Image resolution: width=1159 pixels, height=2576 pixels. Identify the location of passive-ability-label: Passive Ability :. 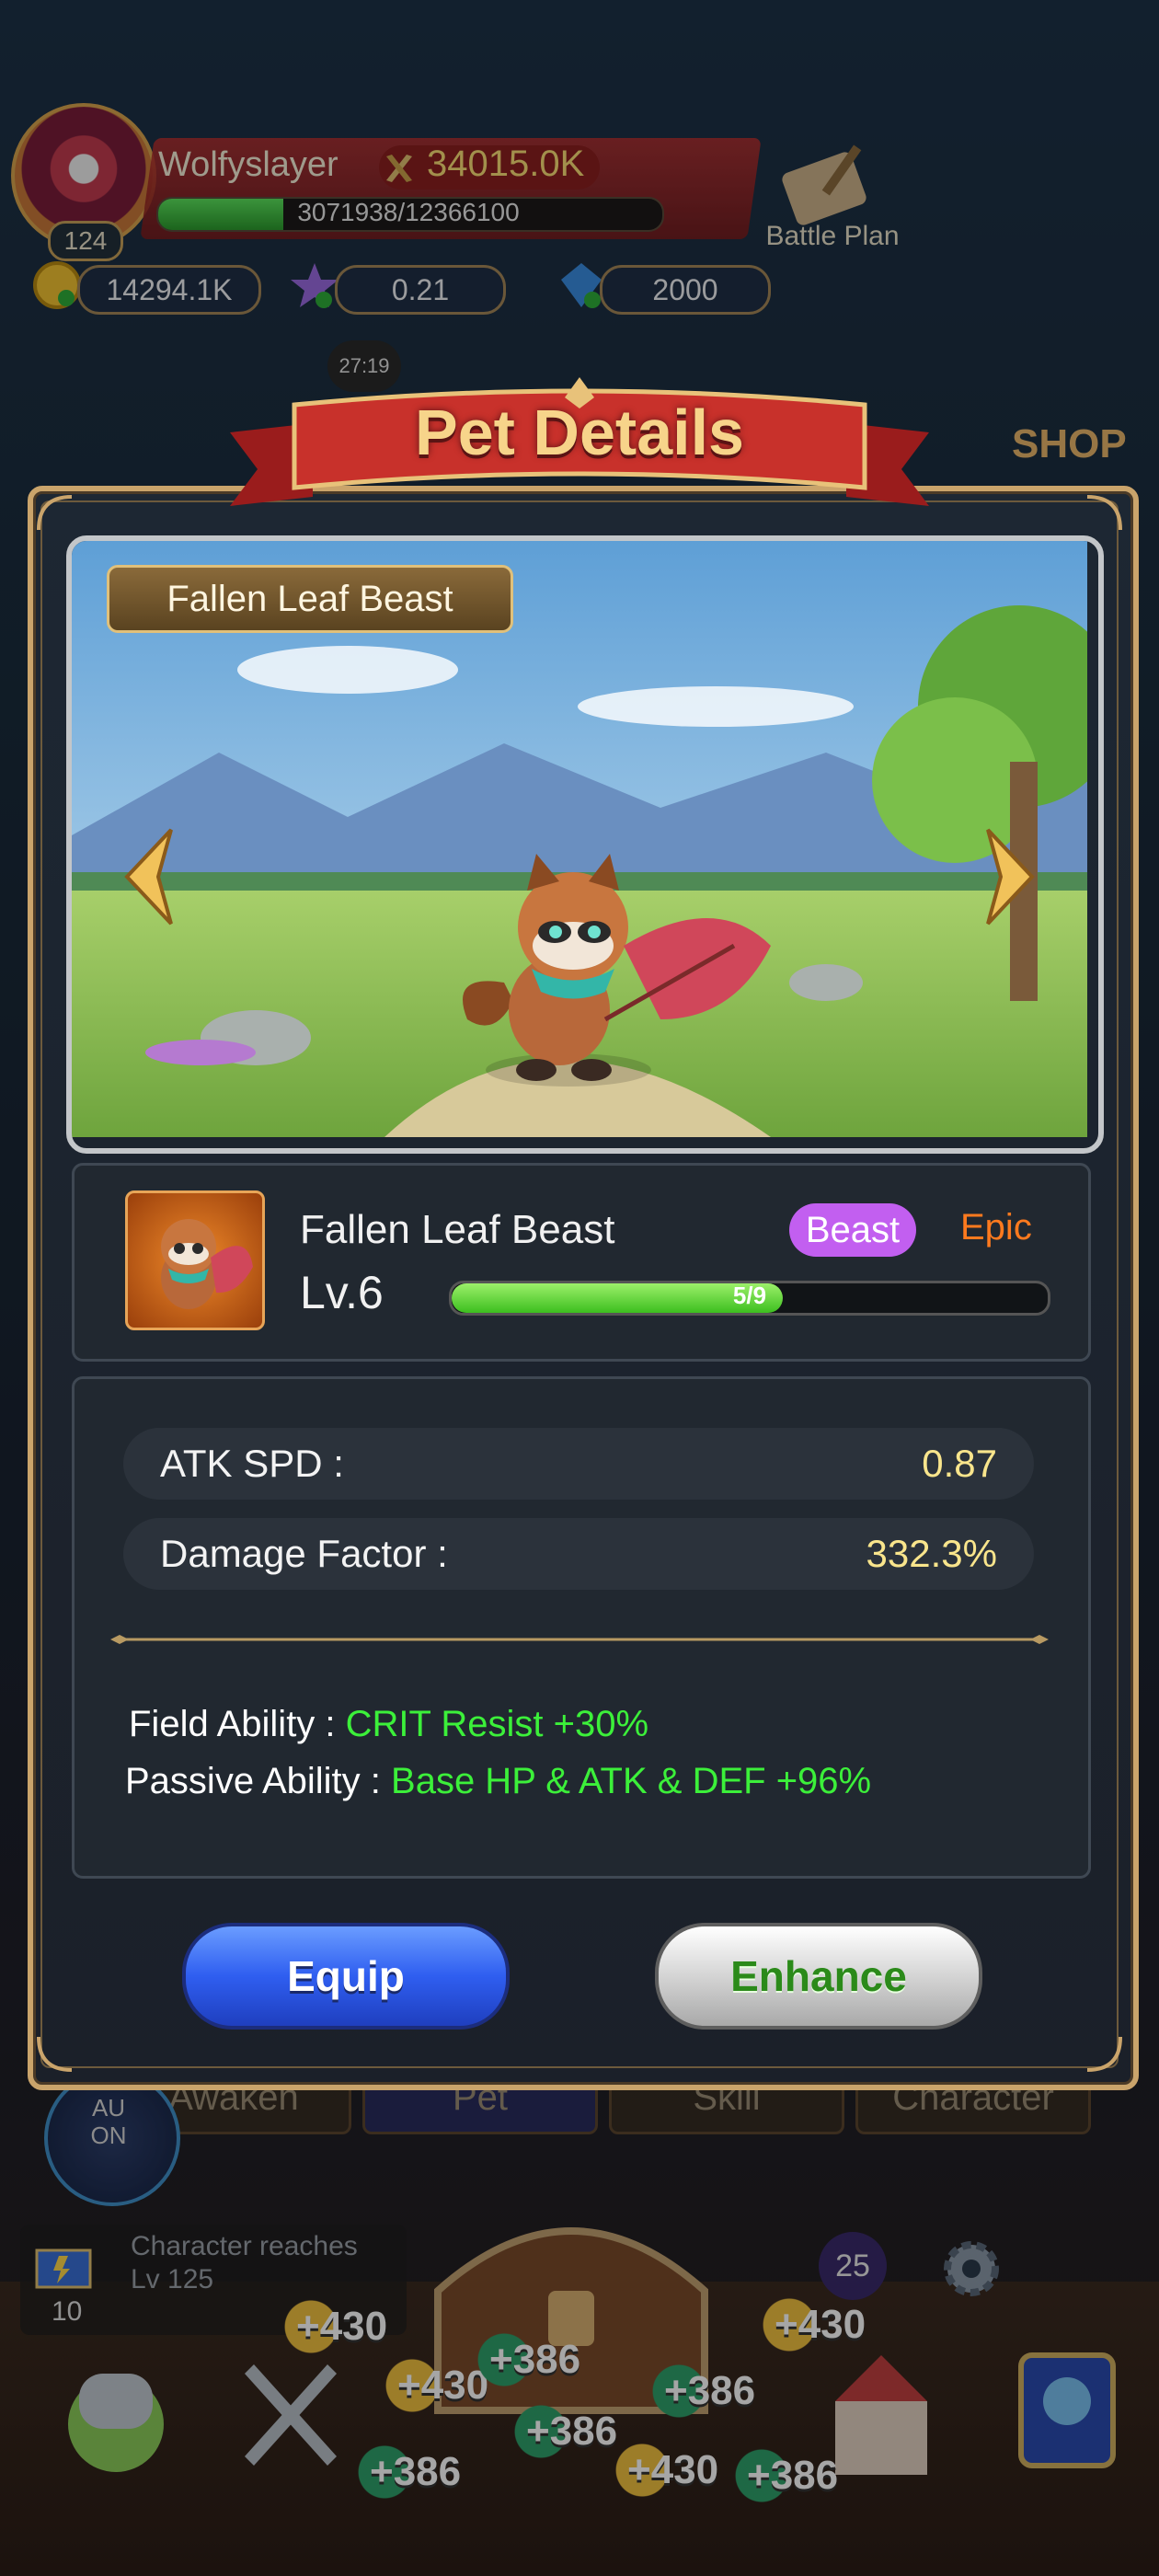
(253, 1781).